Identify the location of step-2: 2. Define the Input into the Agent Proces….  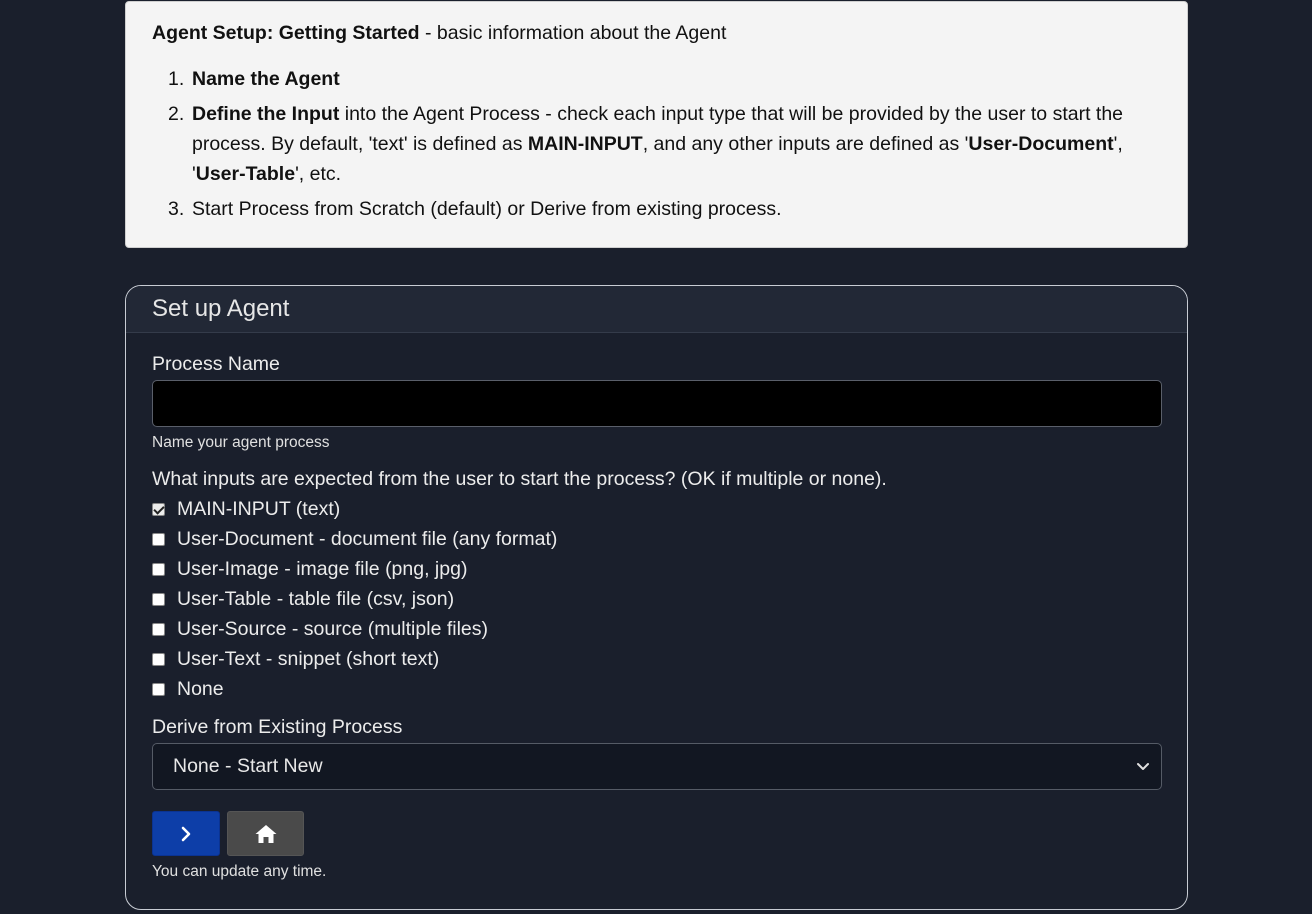
(668, 144).